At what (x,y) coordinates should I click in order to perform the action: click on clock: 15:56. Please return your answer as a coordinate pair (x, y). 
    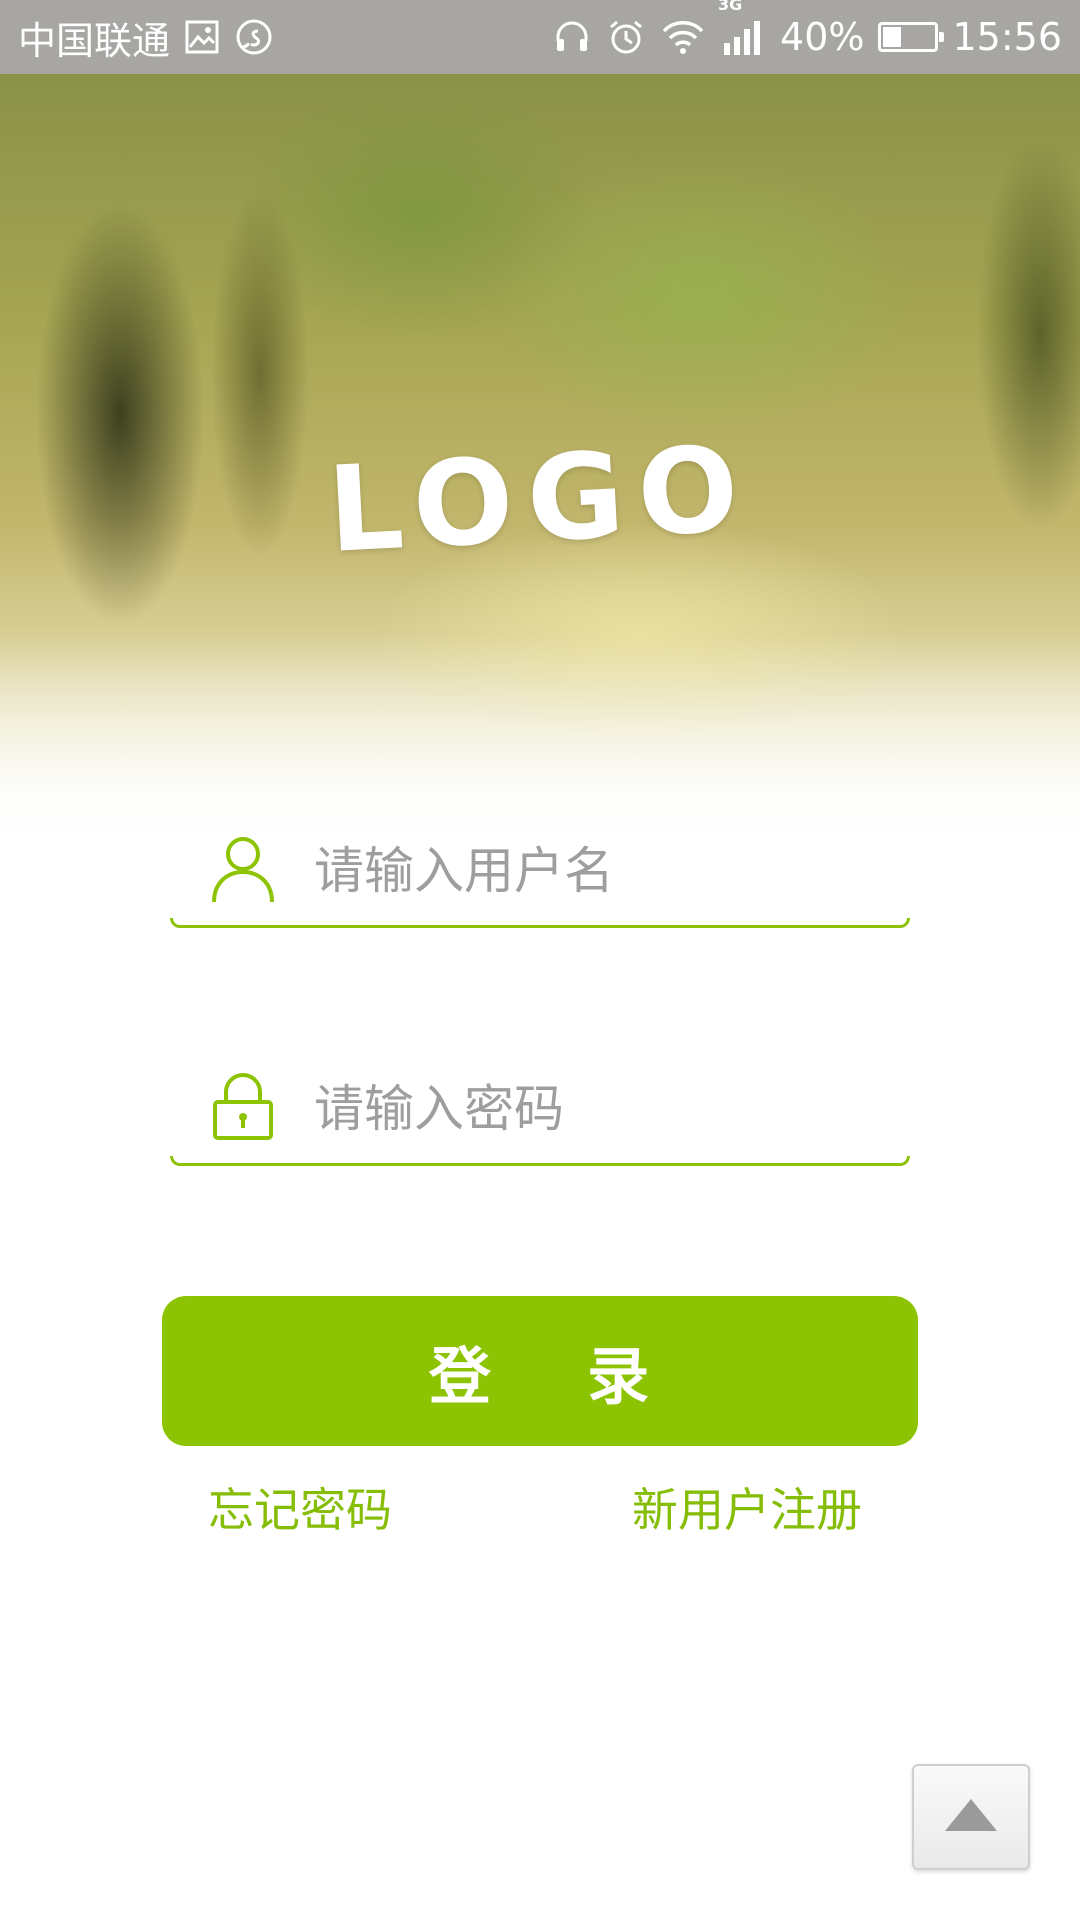
    Looking at the image, I should click on (1007, 37).